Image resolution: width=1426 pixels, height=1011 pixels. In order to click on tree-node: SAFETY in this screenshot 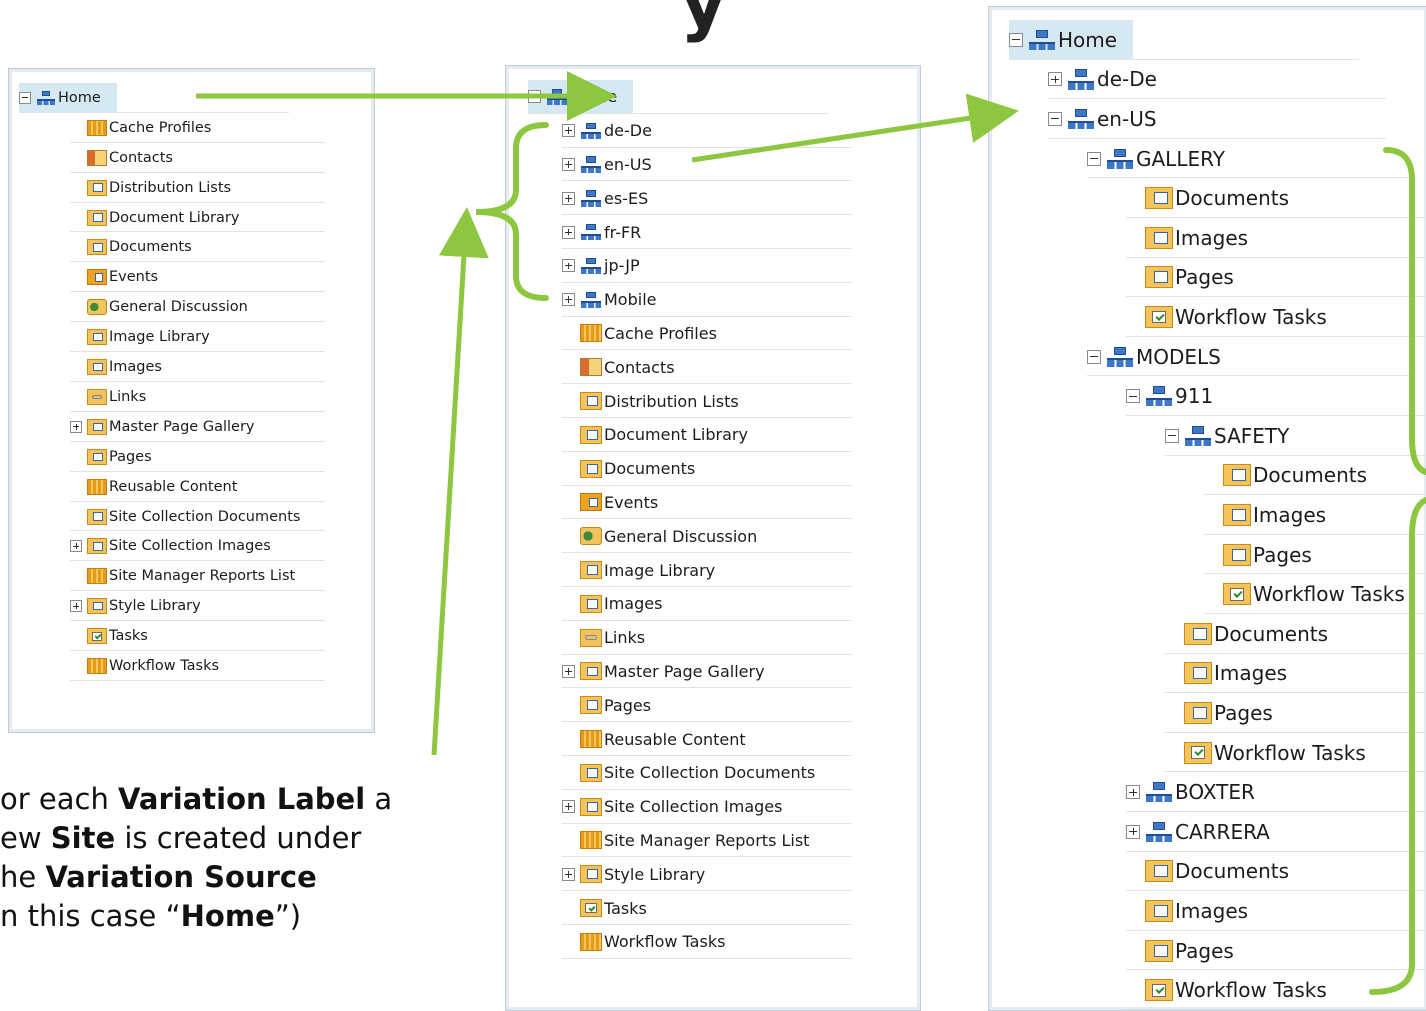, I will do `click(1295, 436)`.